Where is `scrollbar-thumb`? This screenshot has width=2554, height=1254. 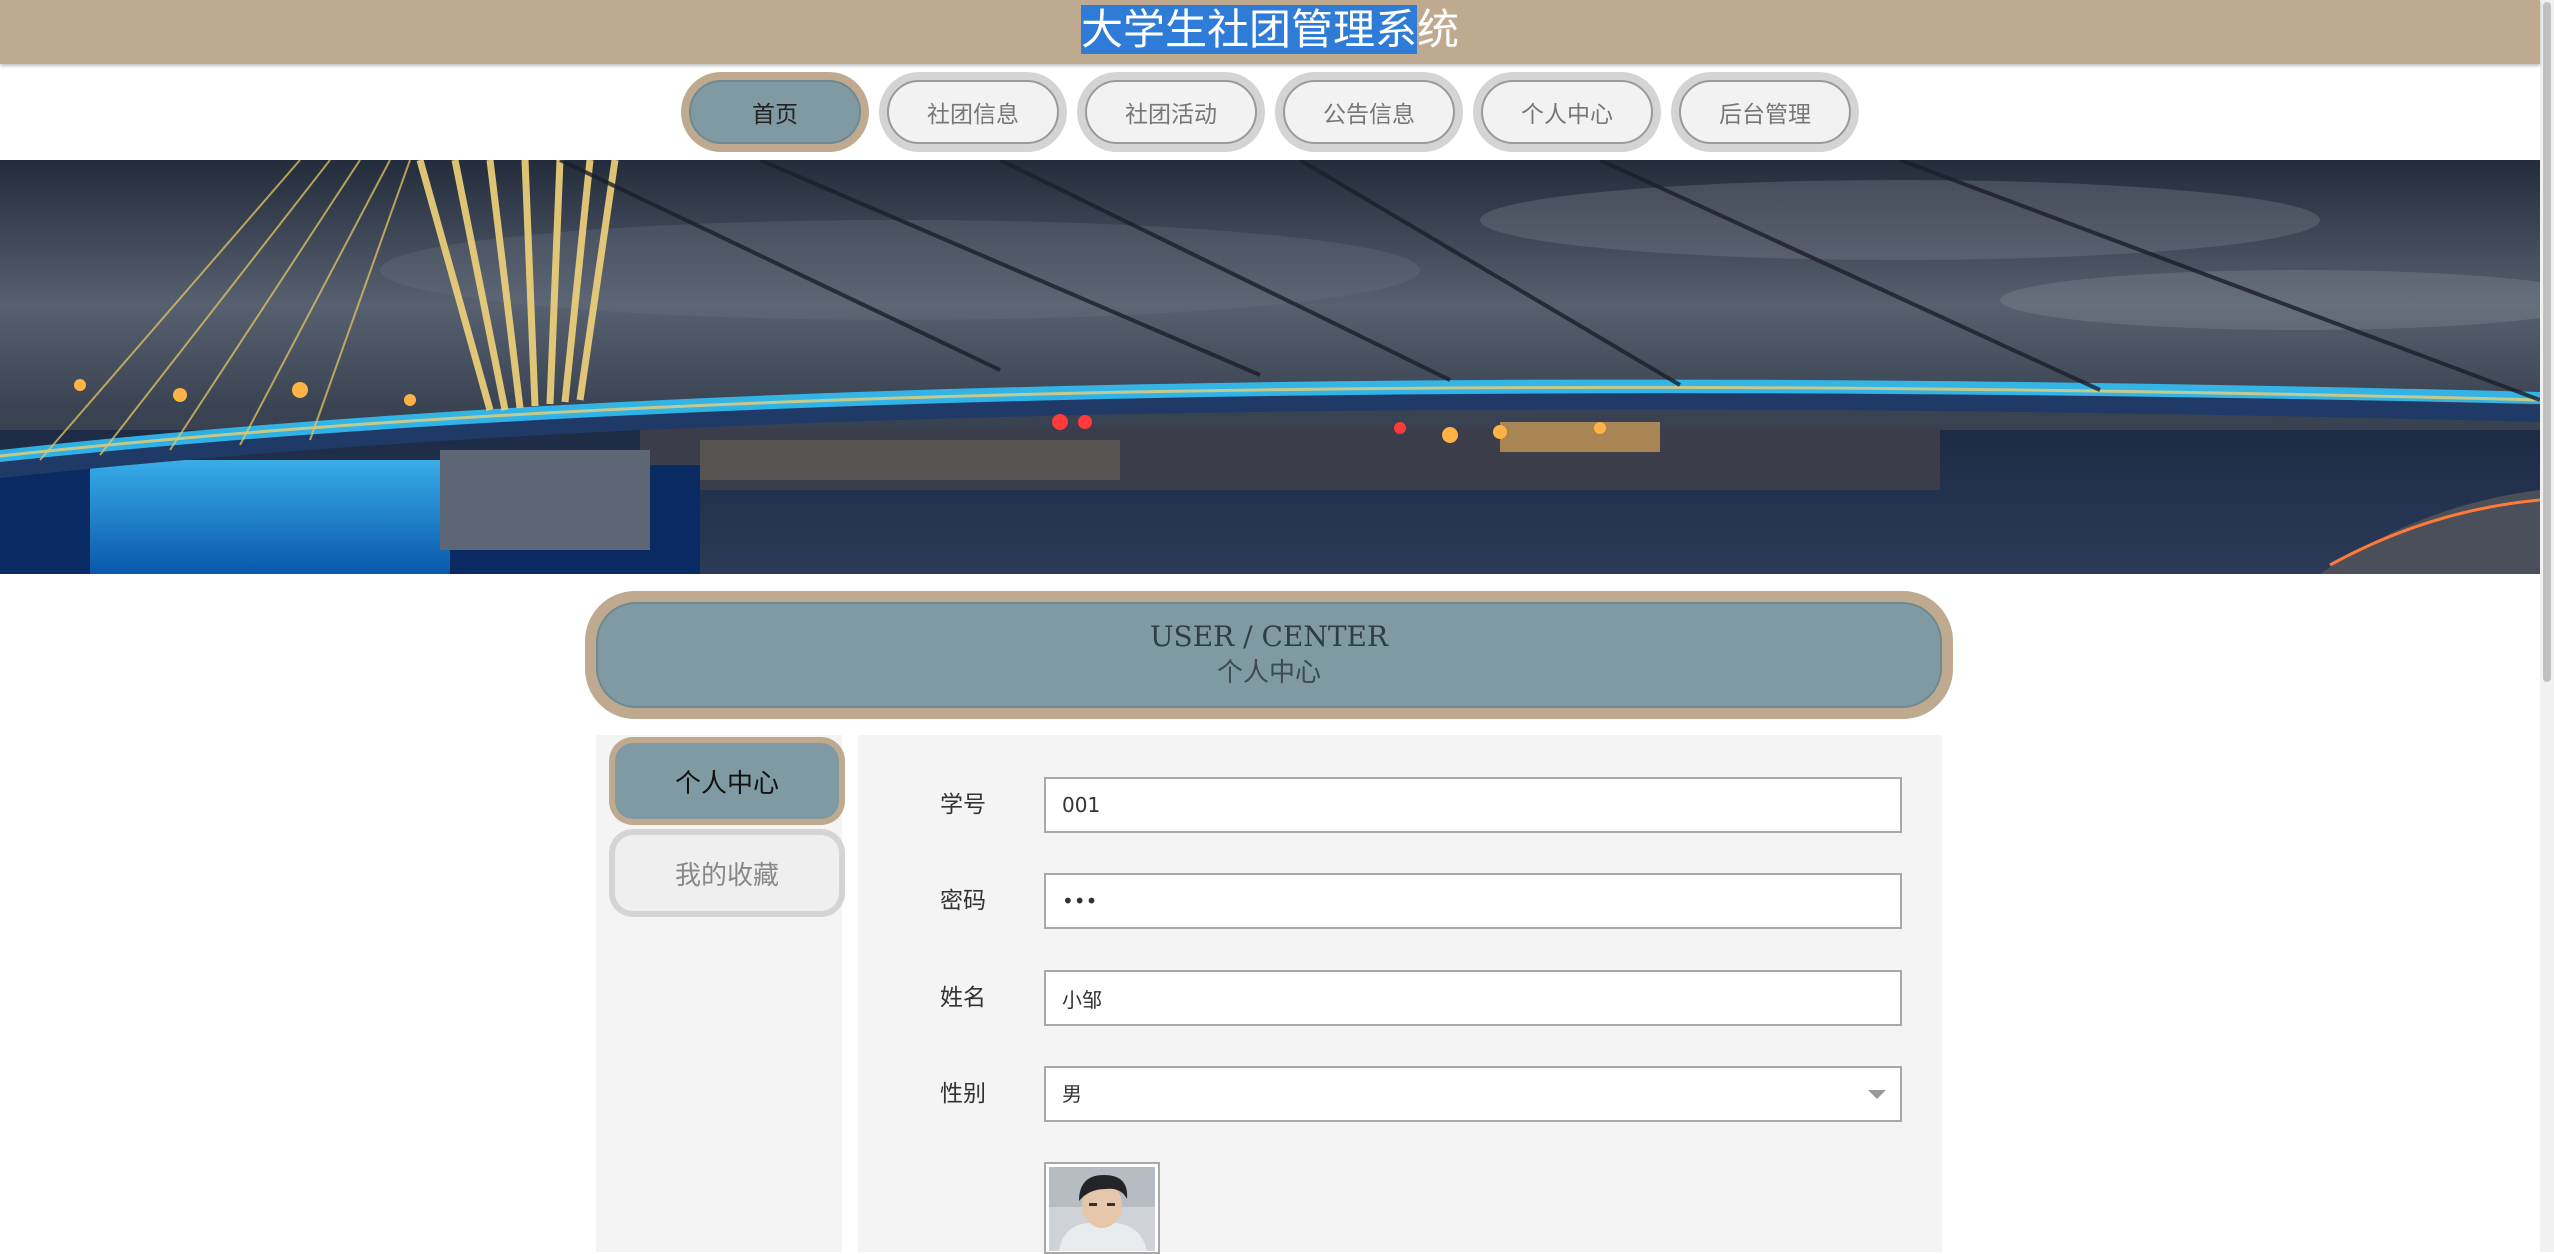 scrollbar-thumb is located at coordinates (2547, 342).